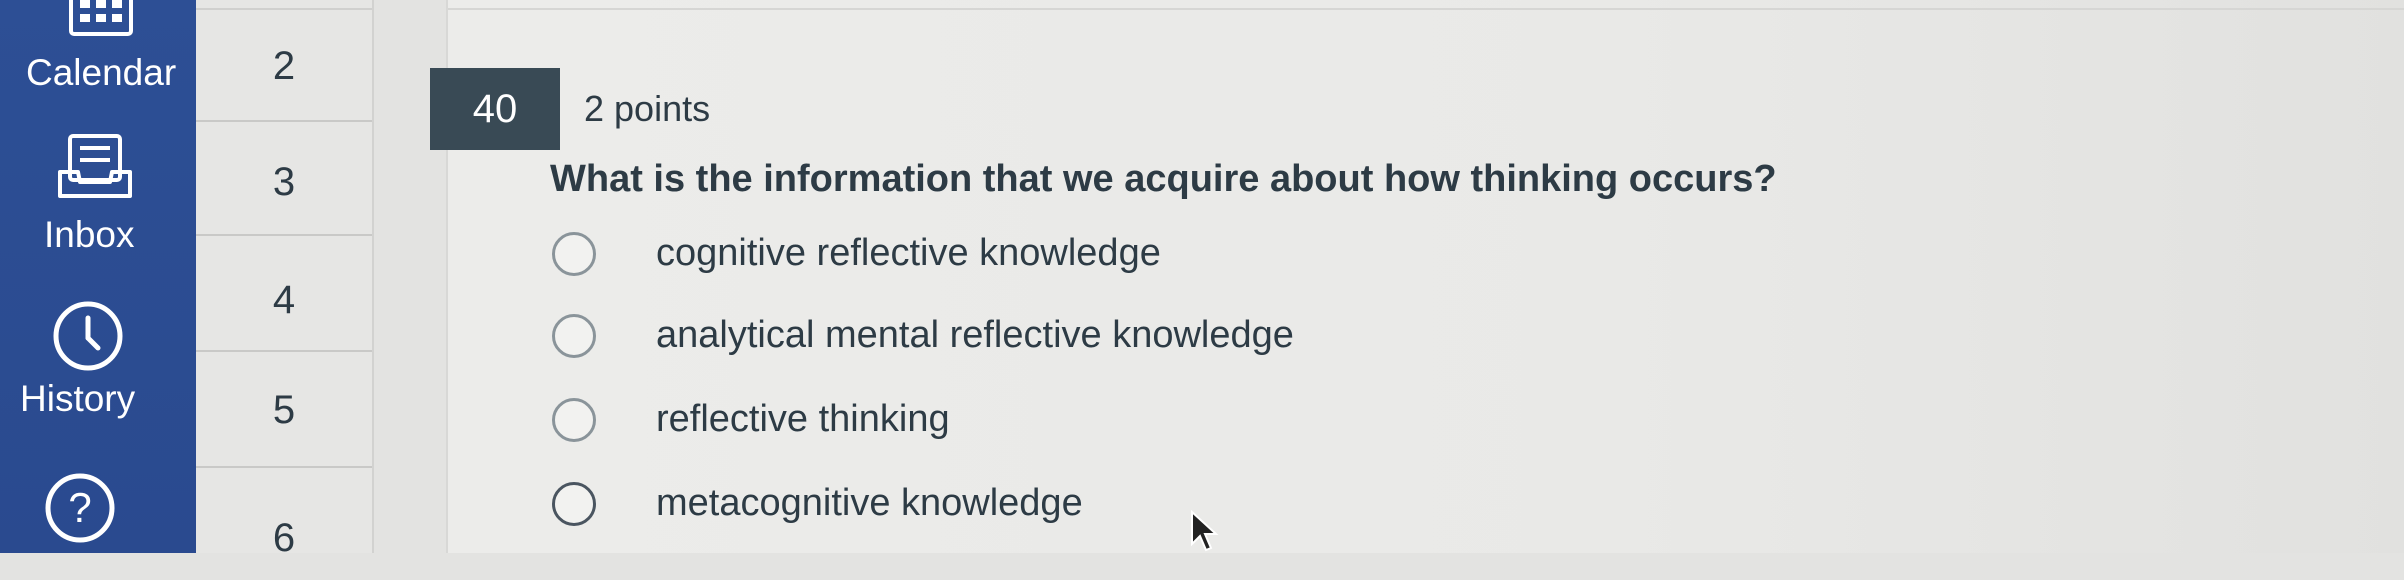 This screenshot has height=580, width=2404. I want to click on nav-item-history: History, so click(98, 360).